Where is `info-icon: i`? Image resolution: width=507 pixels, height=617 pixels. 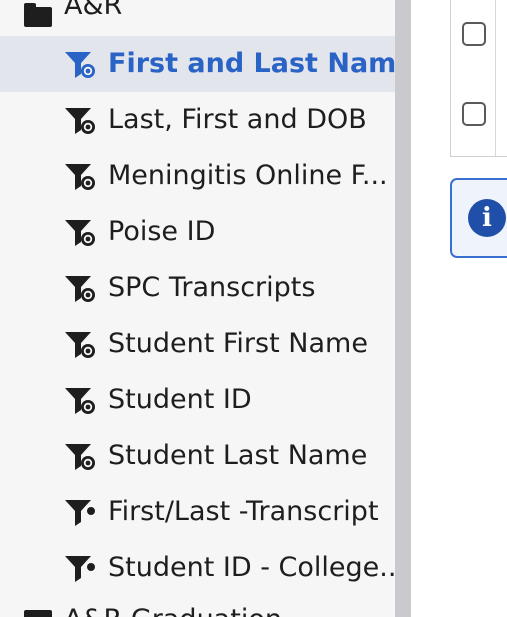 info-icon: i is located at coordinates (487, 218).